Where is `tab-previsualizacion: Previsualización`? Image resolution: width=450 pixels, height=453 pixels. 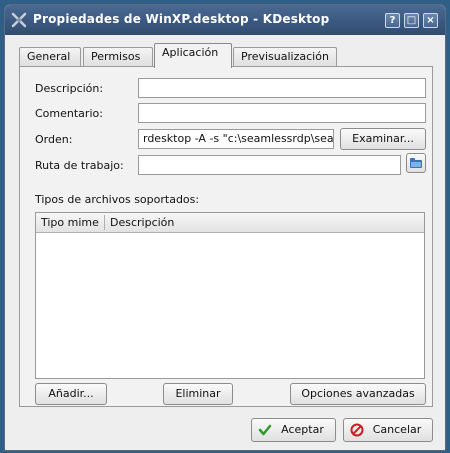 tab-previsualizacion: Previsualización is located at coordinates (285, 57).